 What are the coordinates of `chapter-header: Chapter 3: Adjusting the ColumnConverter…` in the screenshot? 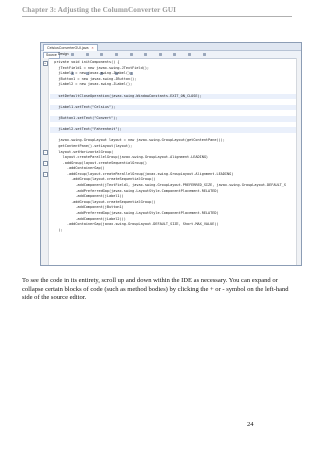 It's located at (99, 10).